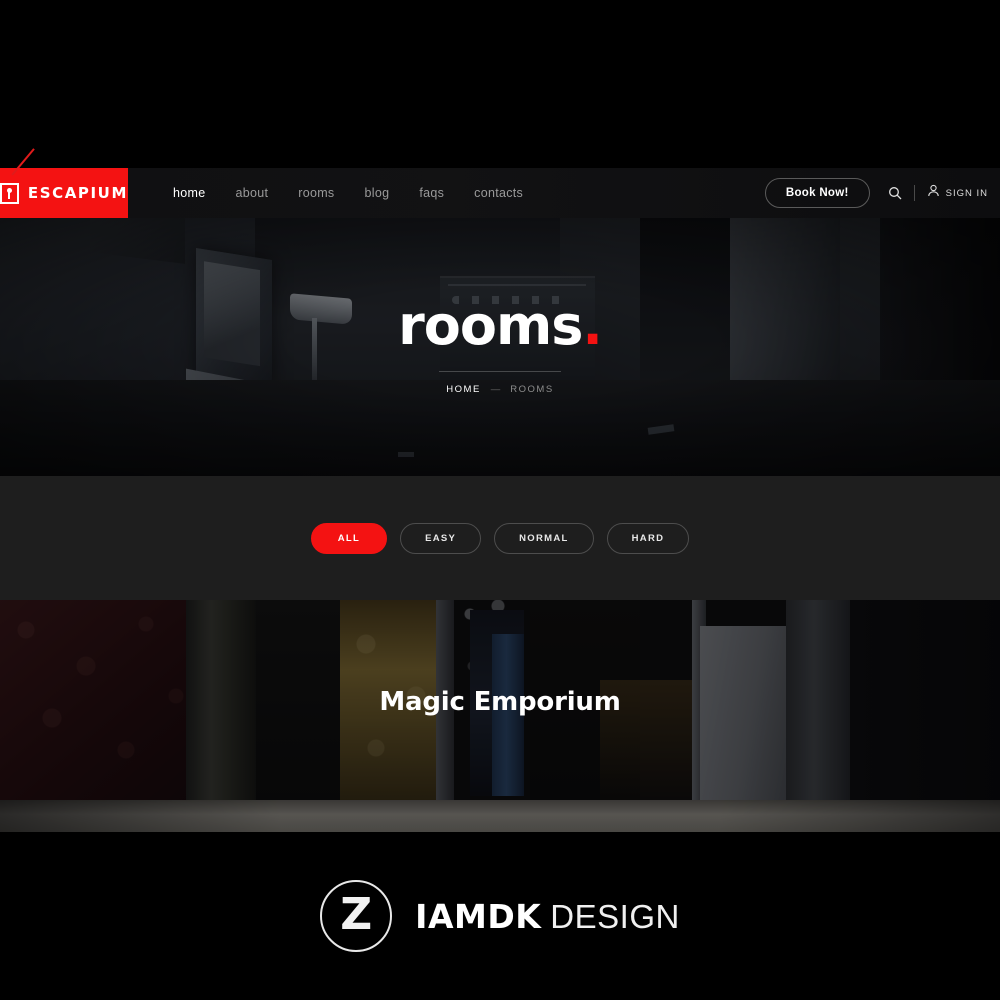 The height and width of the screenshot is (1000, 1000). I want to click on sign-in-button: SIGN IN, so click(957, 193).